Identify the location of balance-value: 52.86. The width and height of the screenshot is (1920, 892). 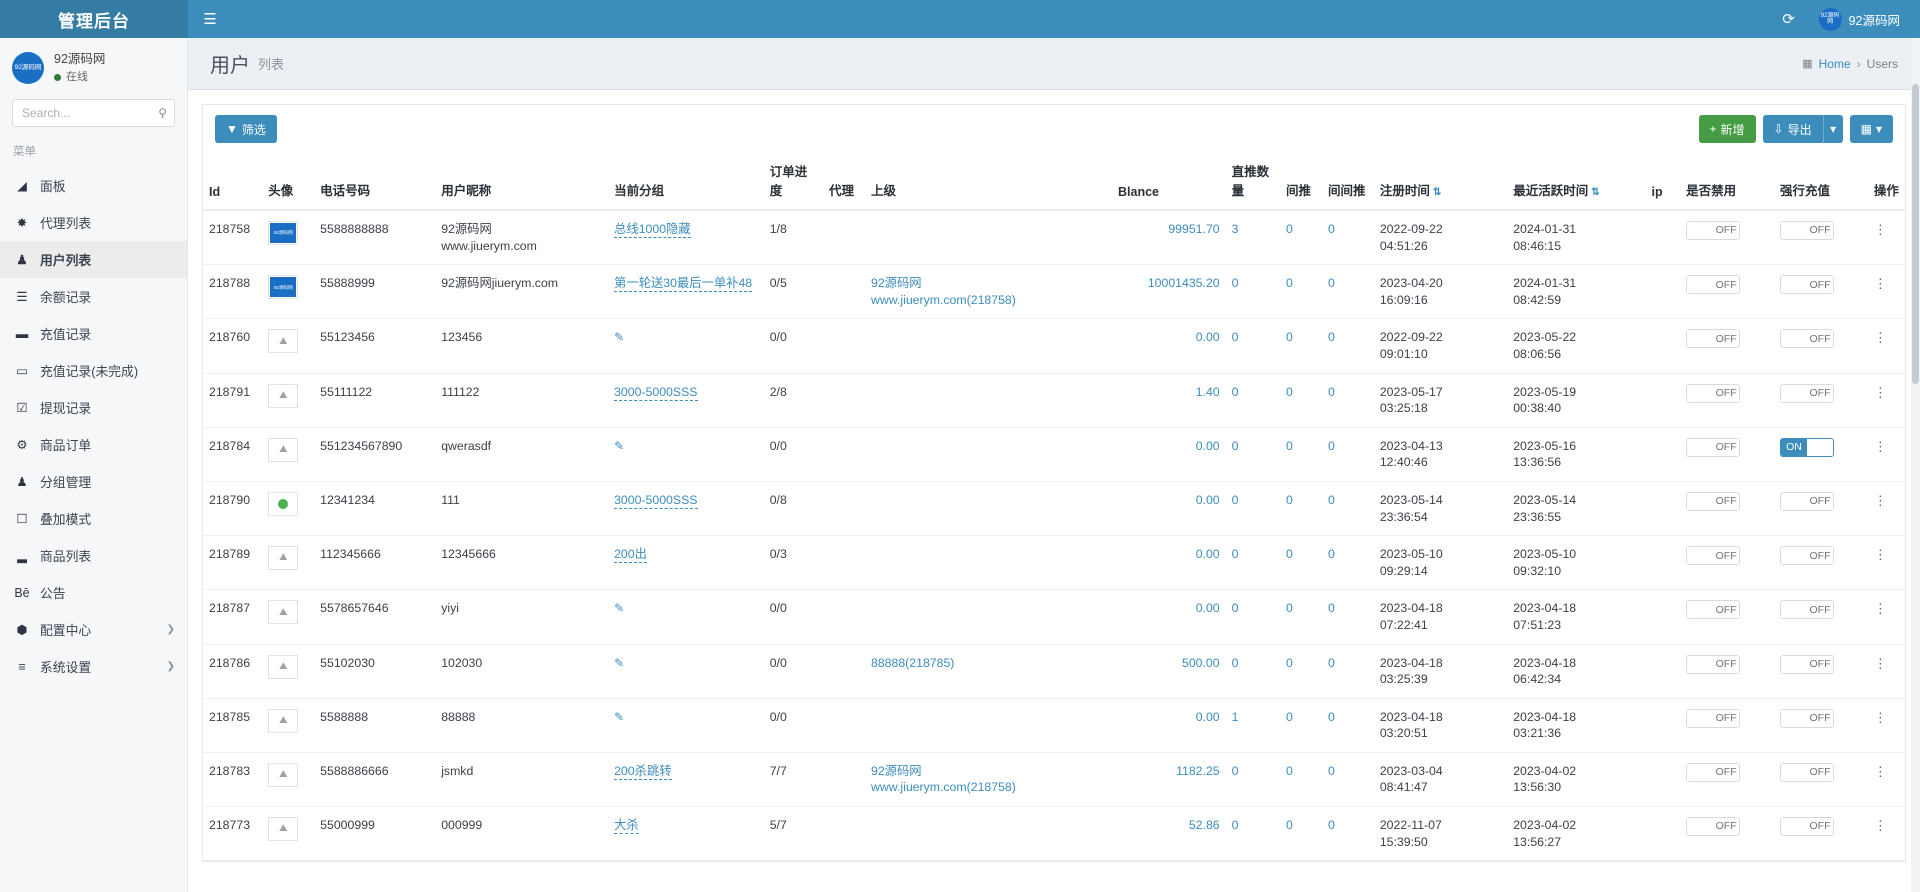
(1204, 825).